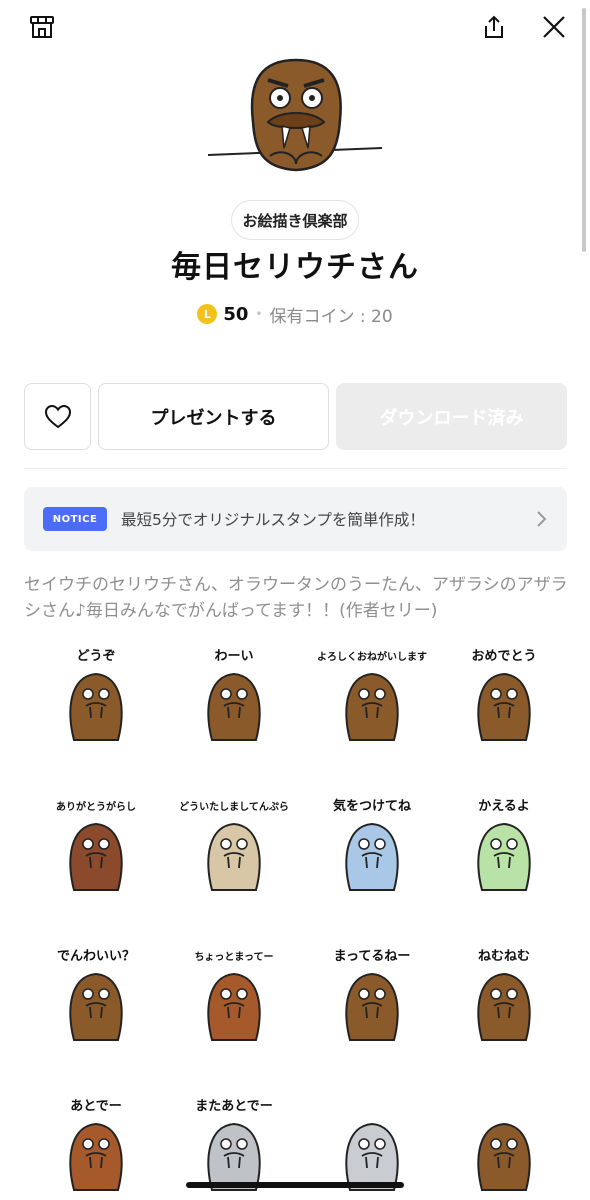 This screenshot has height=1200, width=590. I want to click on sticker-character-icon: まってるねー, so click(372, 995).